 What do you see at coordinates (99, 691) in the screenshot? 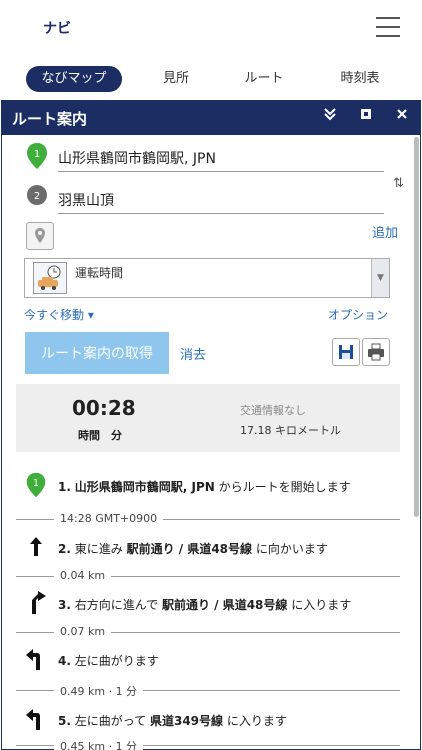
I see `step-distance: 0.49 km · 1 分` at bounding box center [99, 691].